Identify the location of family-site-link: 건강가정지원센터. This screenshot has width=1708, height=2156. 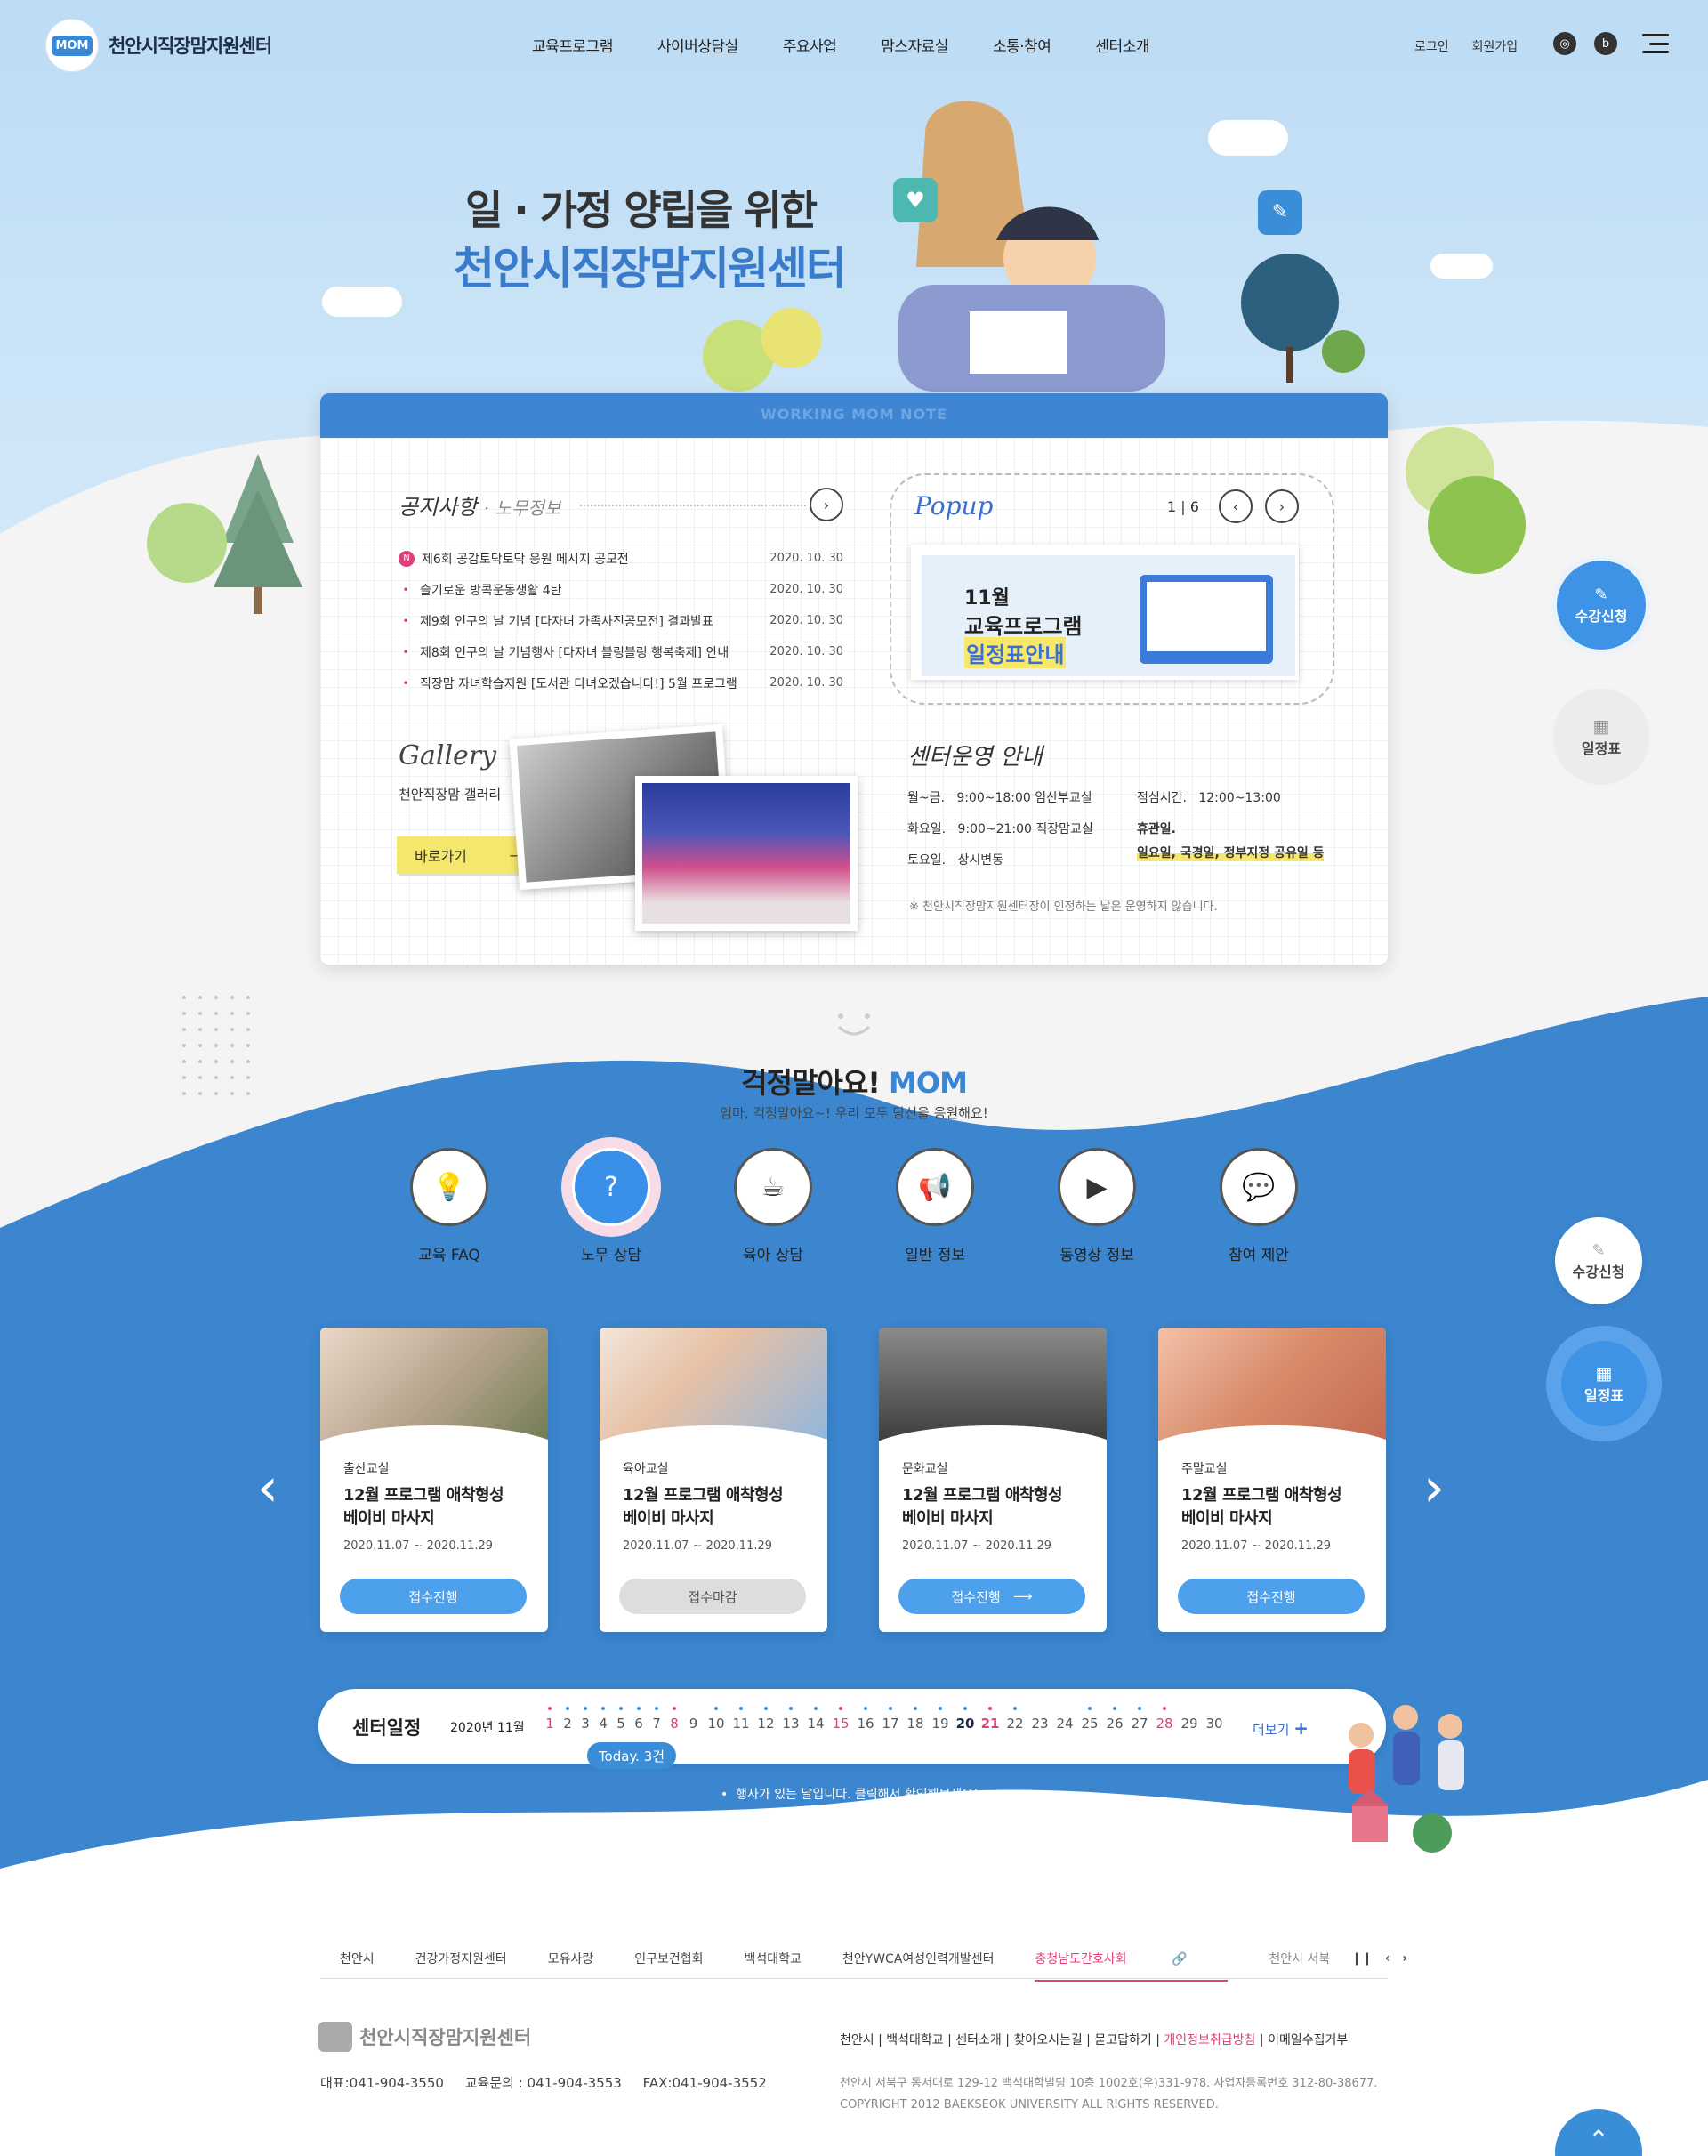
(461, 1959).